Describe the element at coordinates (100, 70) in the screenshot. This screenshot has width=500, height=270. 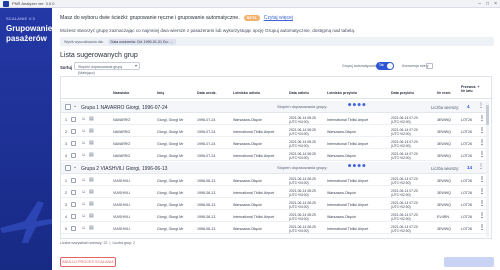
I see `sort-select-value: Stopień dopasowania grupy (Malejąco)` at that location.